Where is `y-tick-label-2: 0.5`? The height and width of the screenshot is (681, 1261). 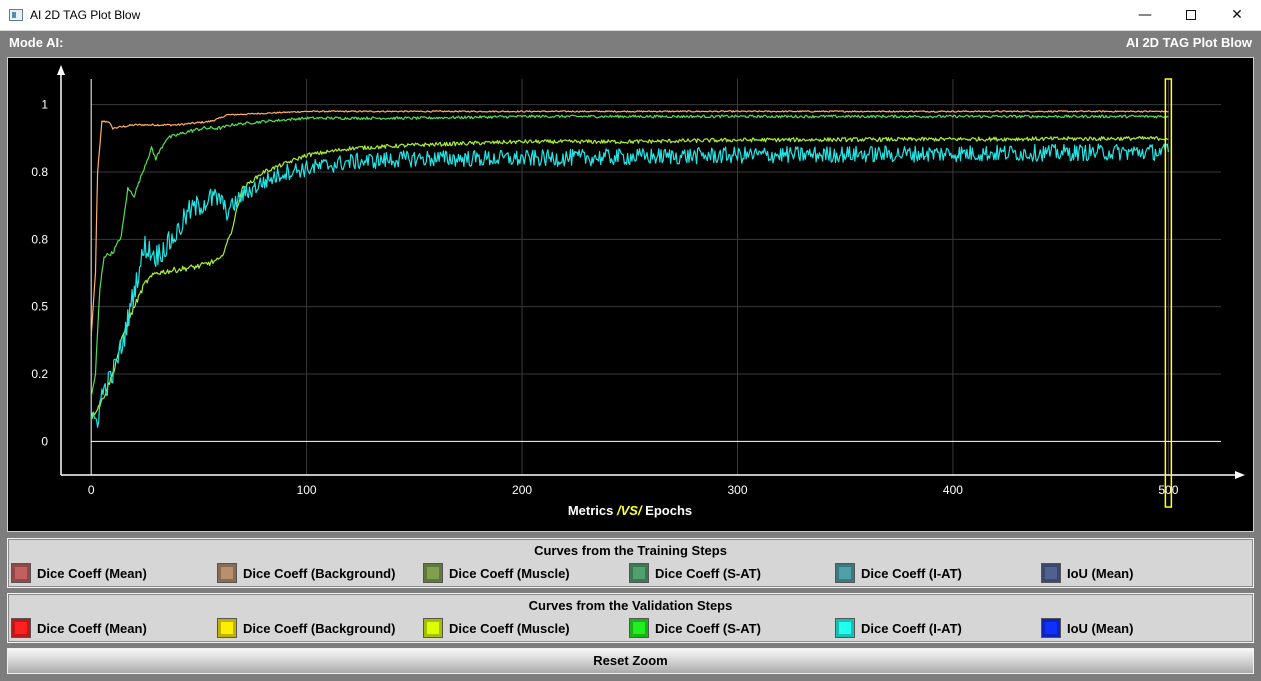 y-tick-label-2: 0.5 is located at coordinates (39, 307).